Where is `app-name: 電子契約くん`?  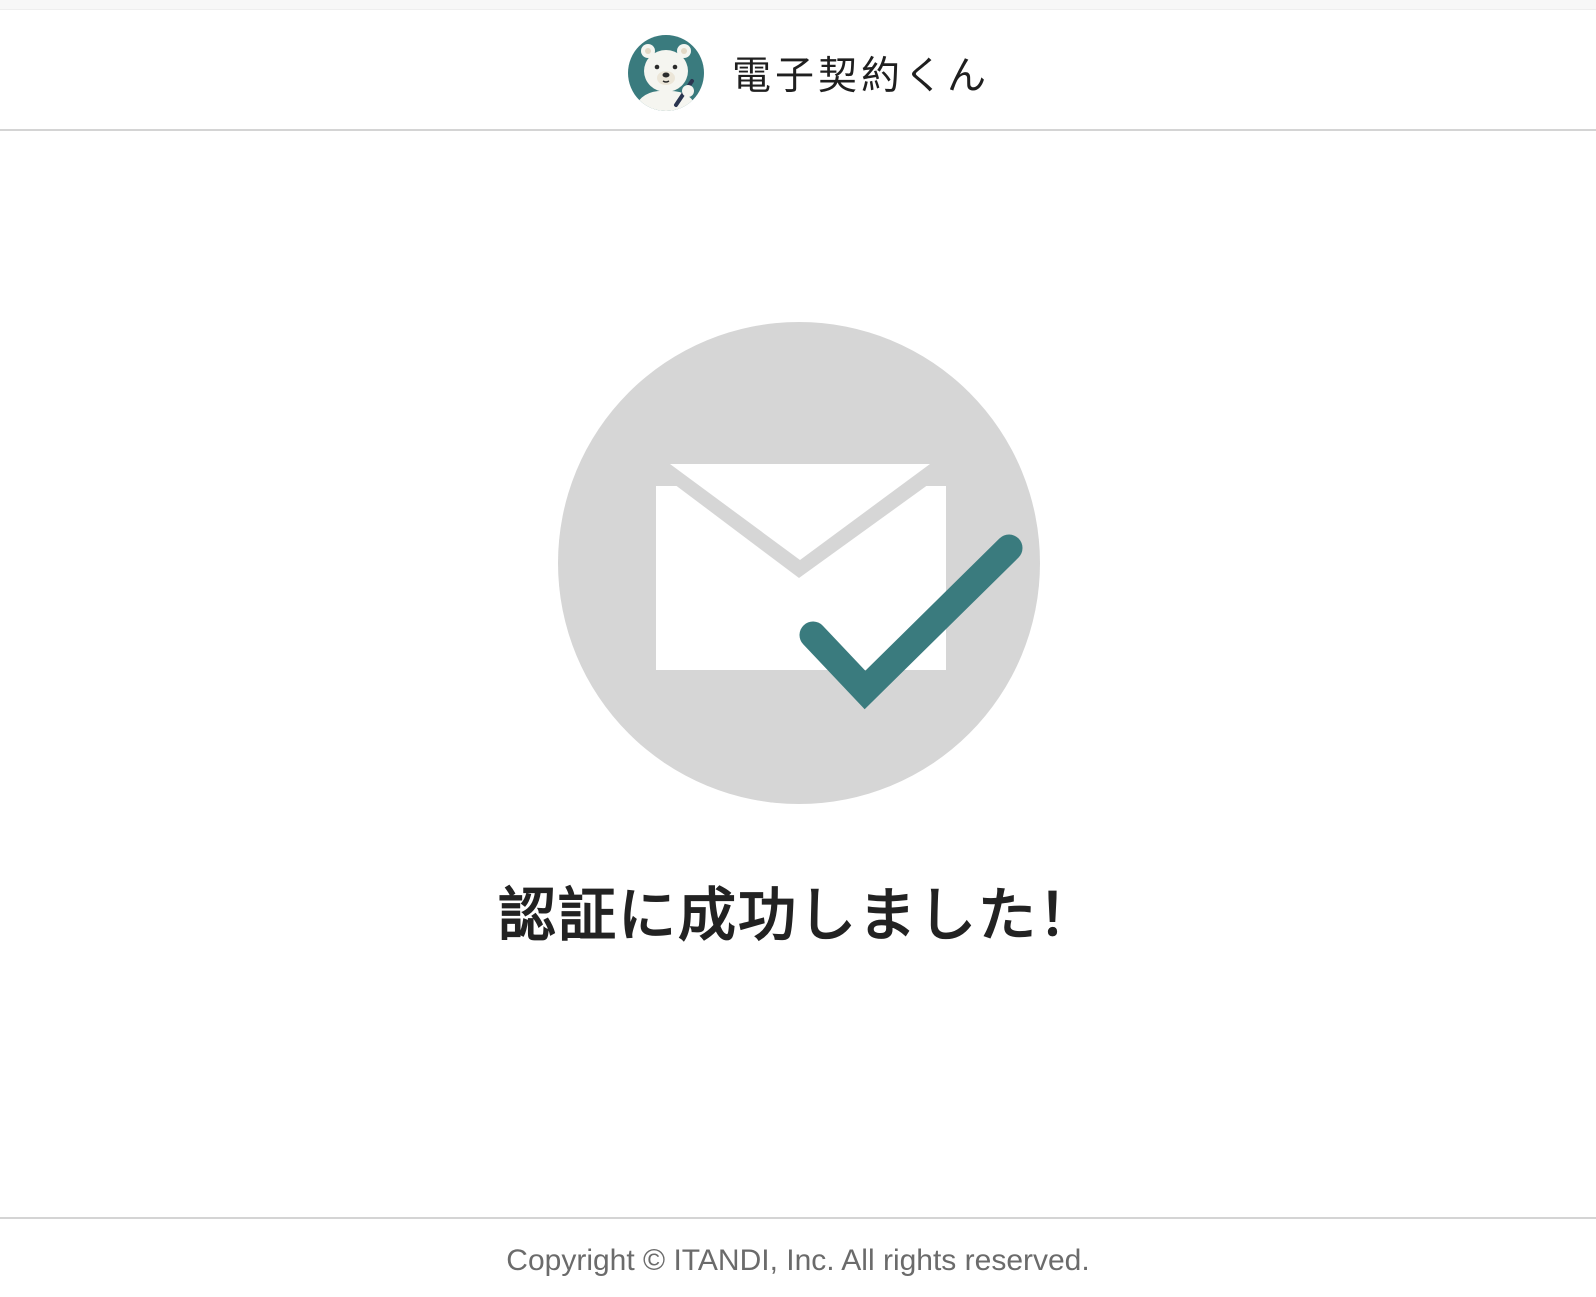 app-name: 電子契約くん is located at coordinates (861, 76).